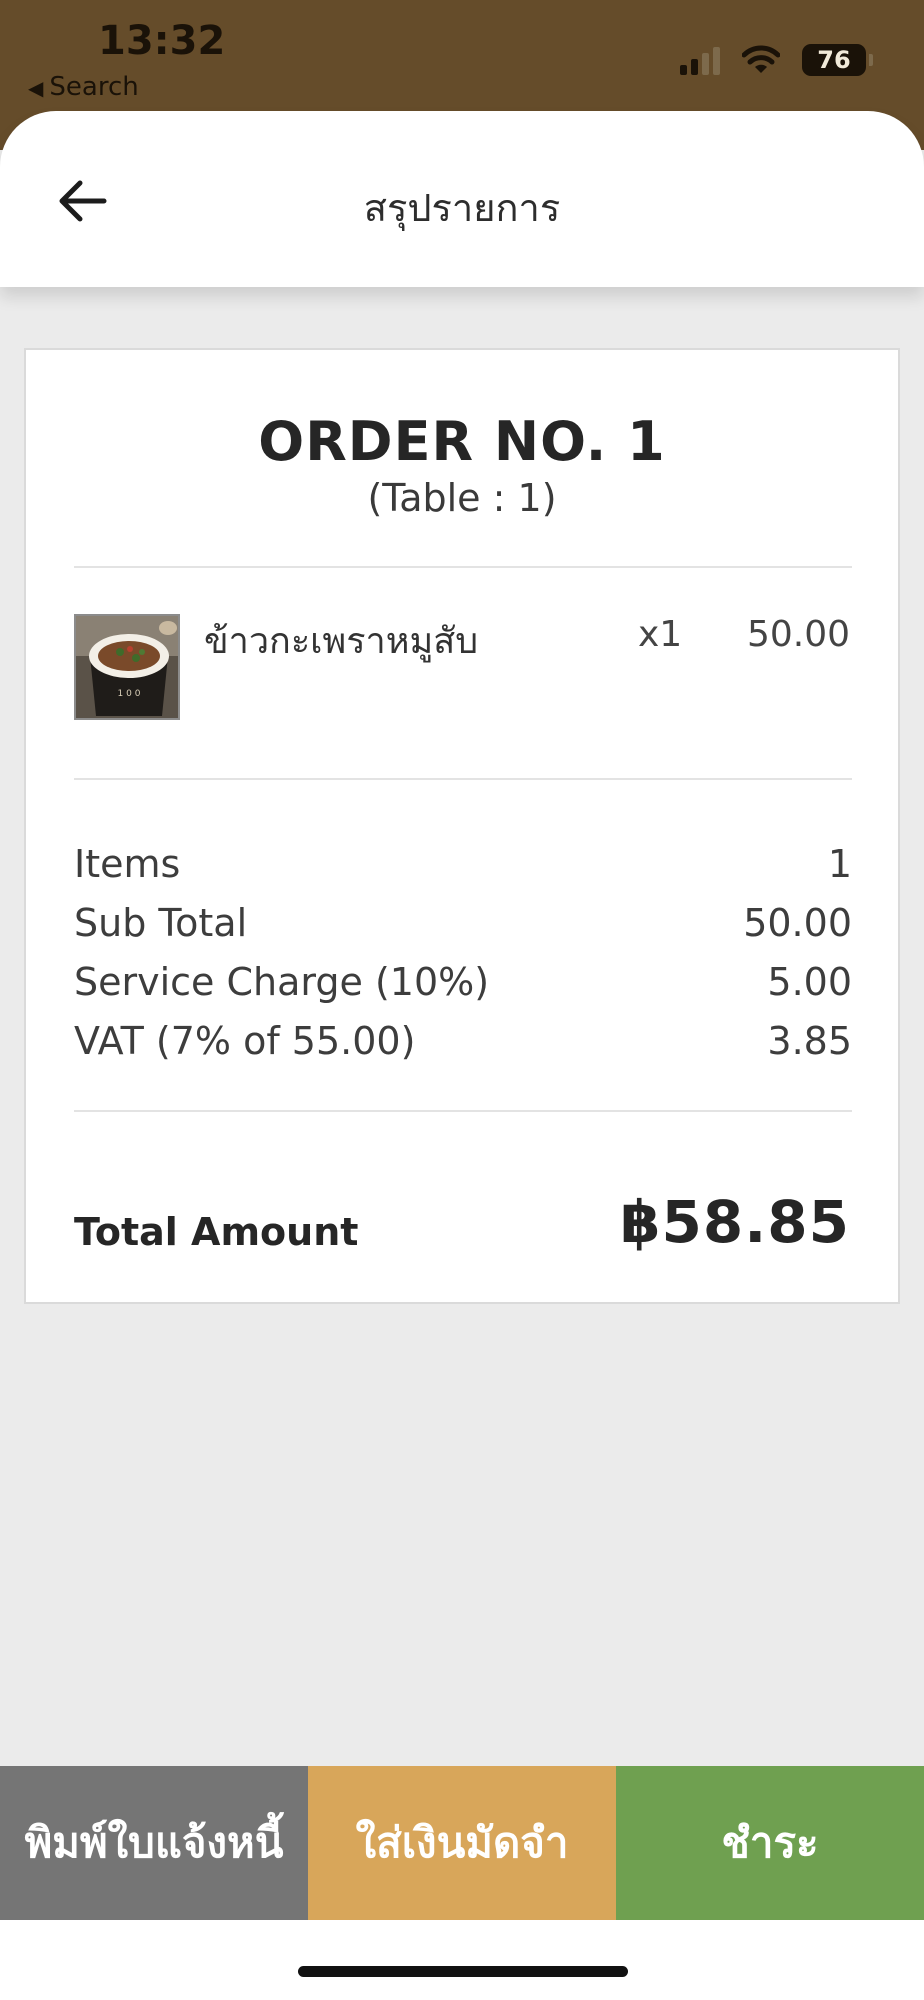  Describe the element at coordinates (154, 1843) in the screenshot. I see `print-invoice-button: พิมพ์ใบแจ้งหนี้` at that location.